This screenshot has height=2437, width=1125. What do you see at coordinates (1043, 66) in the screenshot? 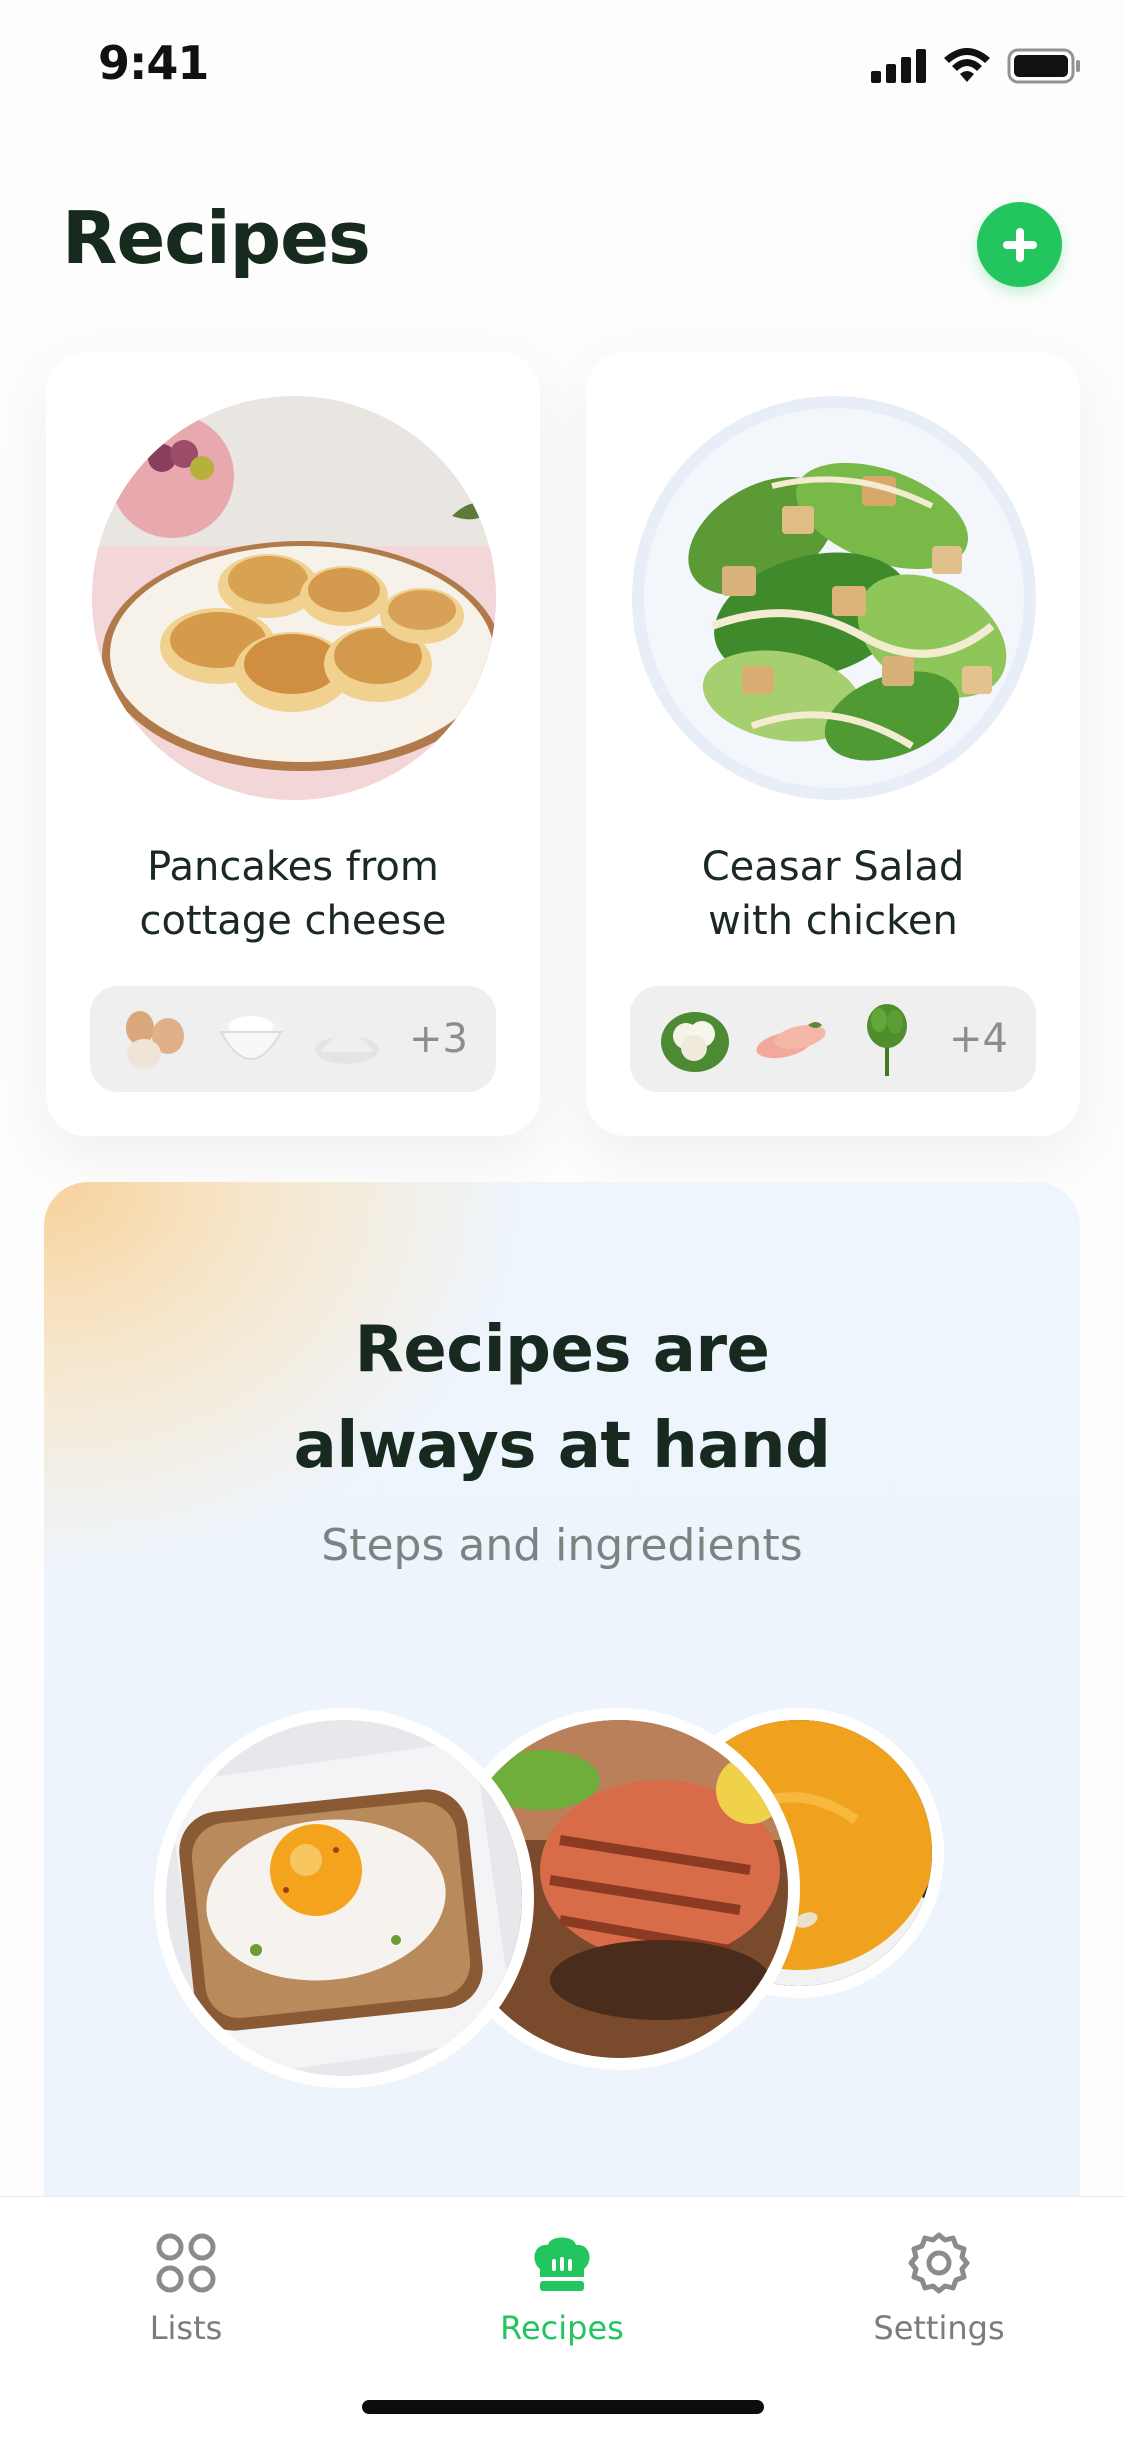
I see `battery-icon` at bounding box center [1043, 66].